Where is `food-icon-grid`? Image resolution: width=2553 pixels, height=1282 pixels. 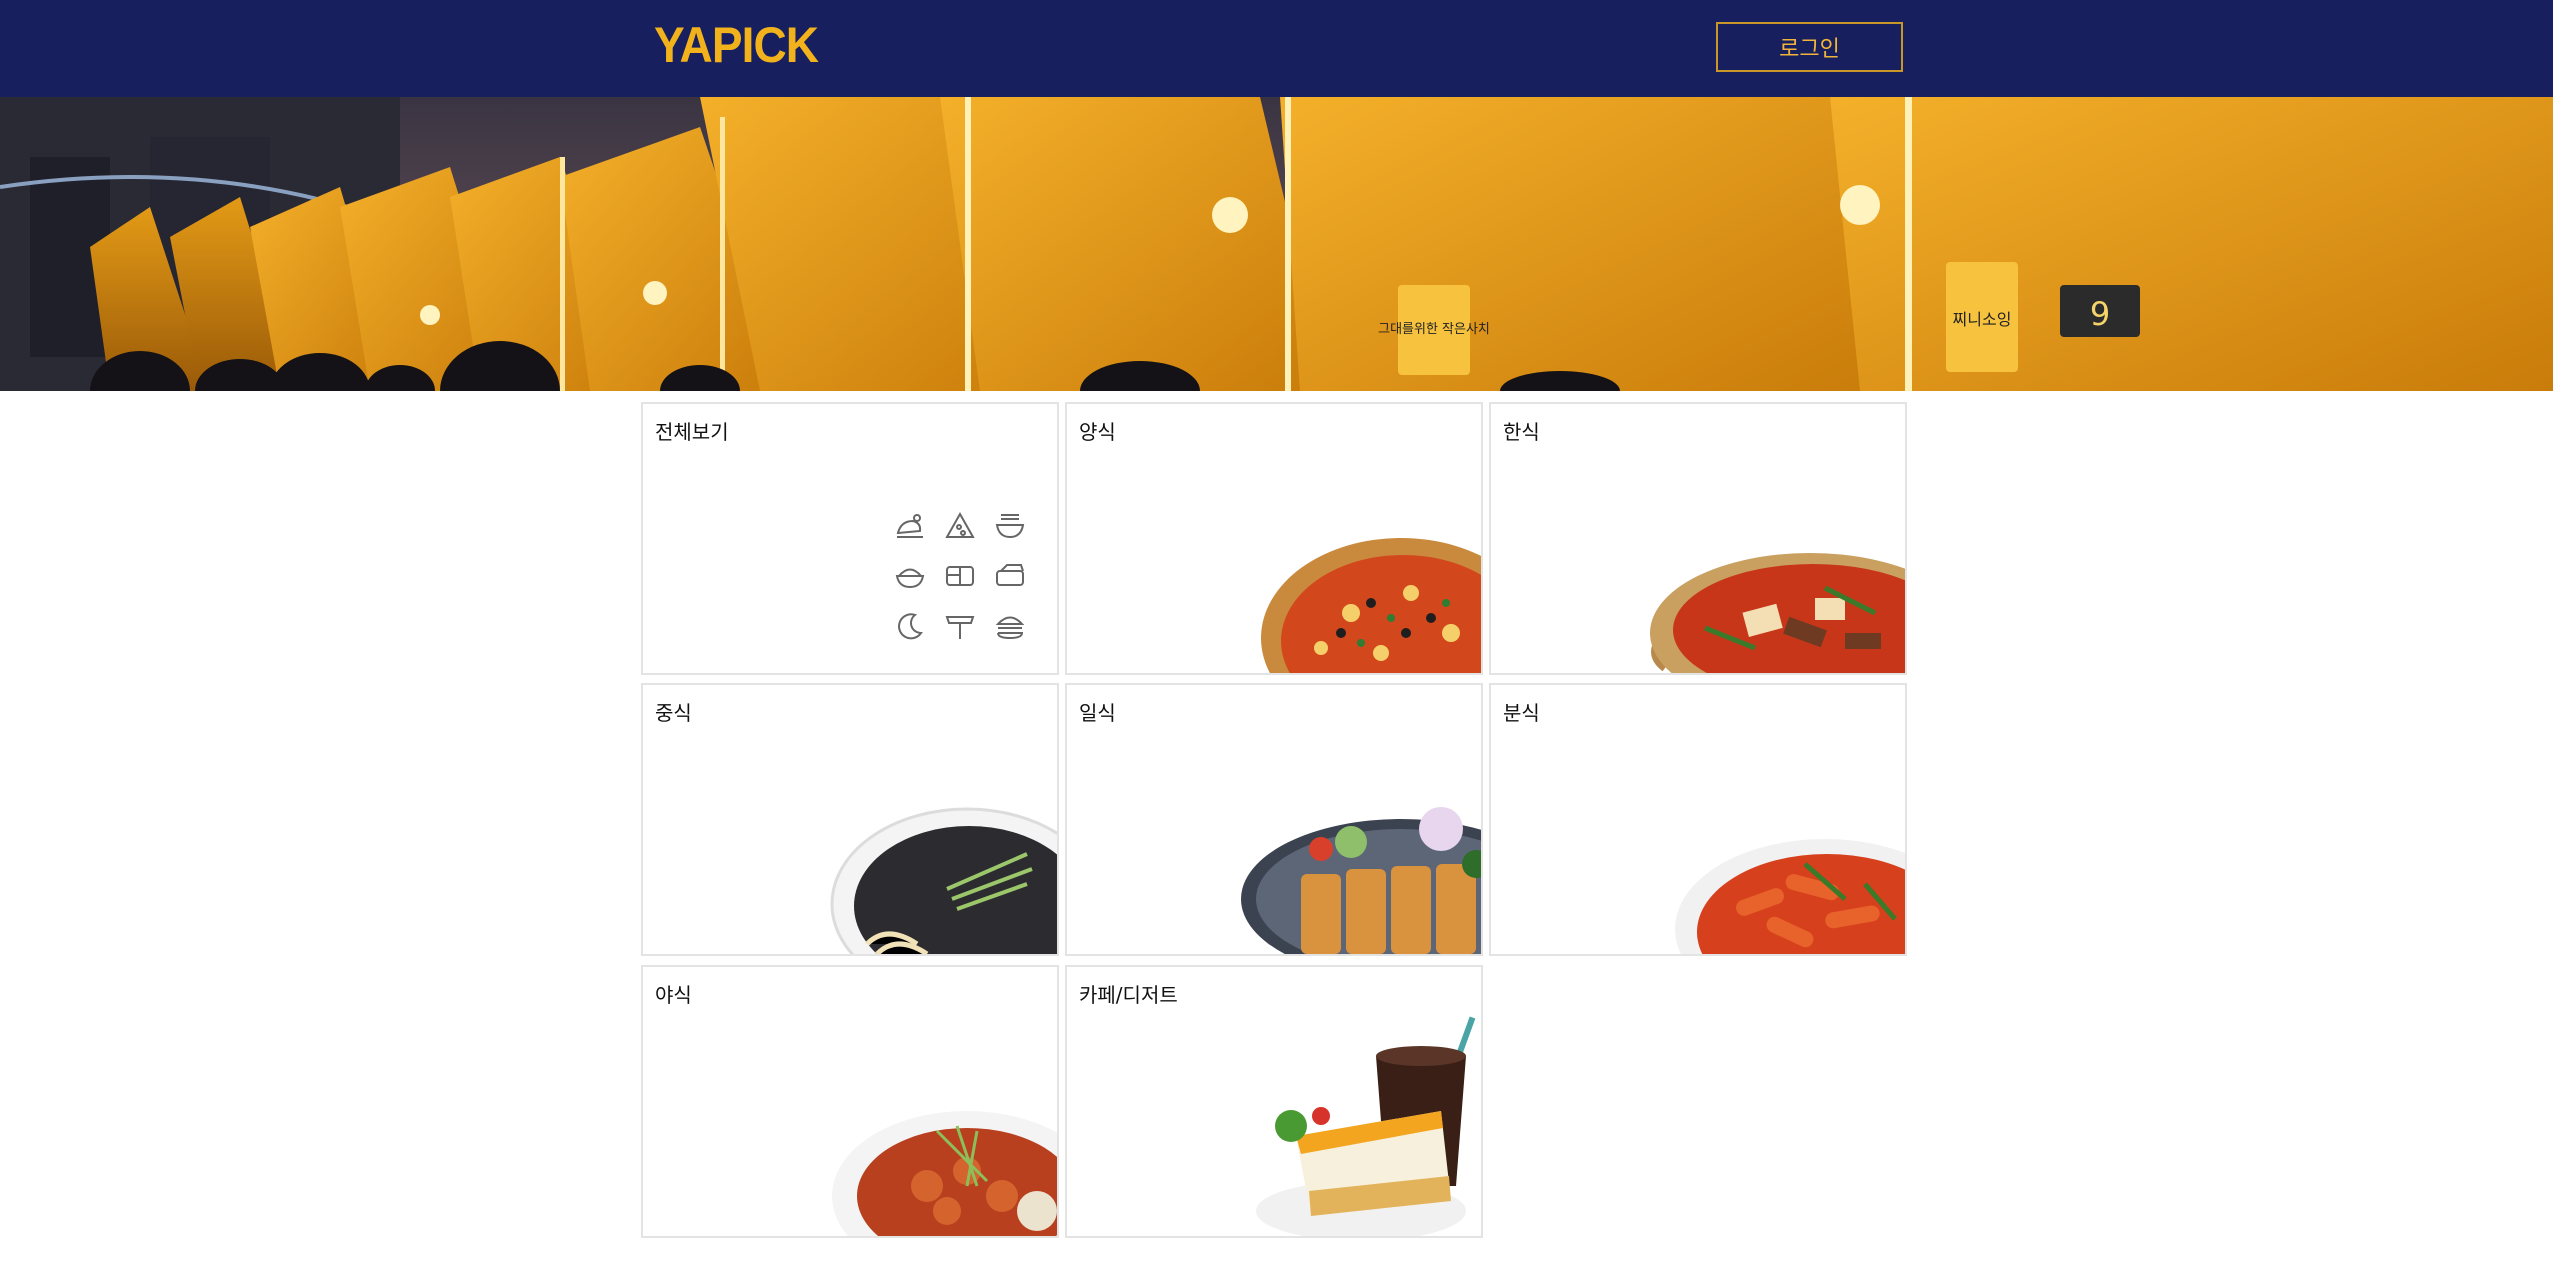 food-icon-grid is located at coordinates (968, 584).